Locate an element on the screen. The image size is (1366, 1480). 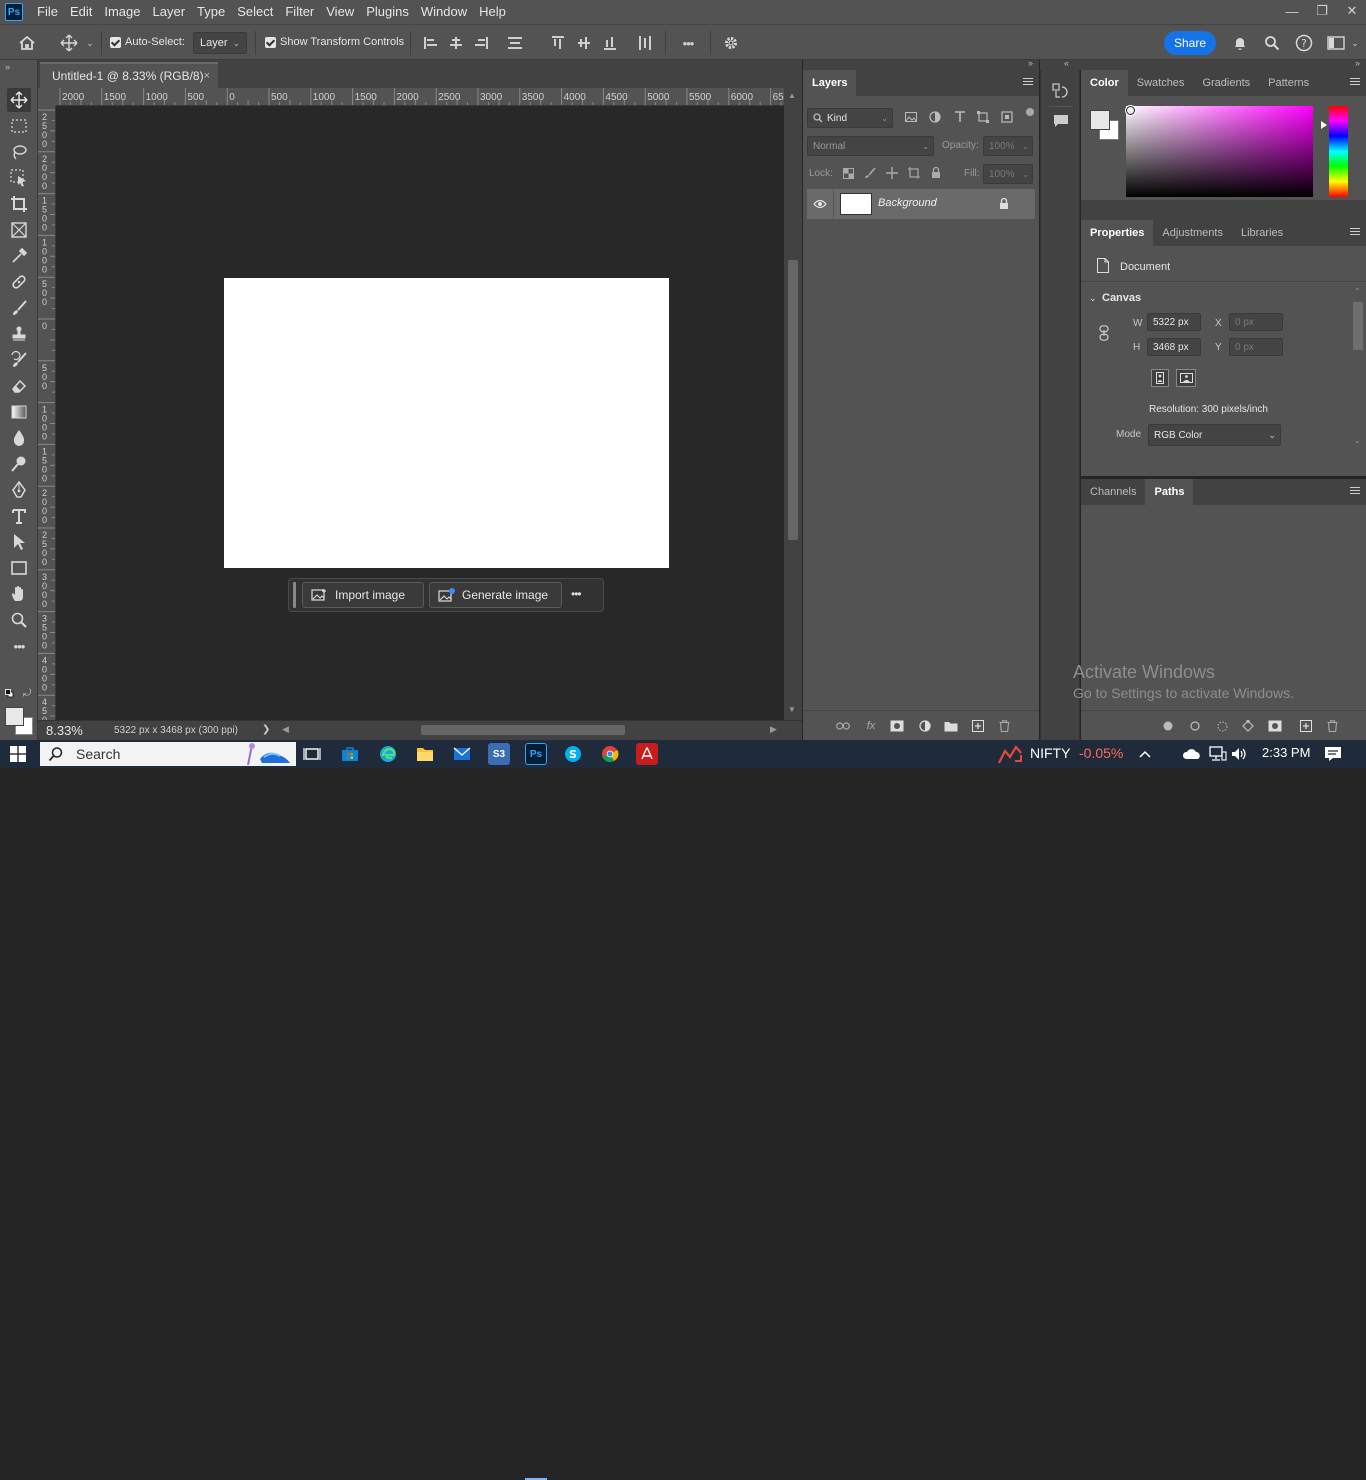
photoshop-taskbar-icon: Ps is located at coordinates (536, 754).